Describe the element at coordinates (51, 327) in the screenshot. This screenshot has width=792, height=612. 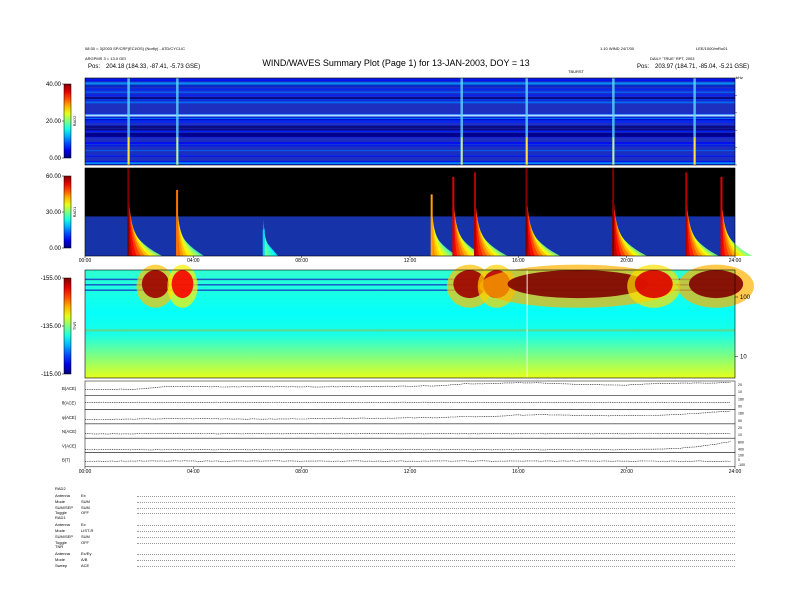
I see `tnr-colorbar-tick-label: -135.00` at that location.